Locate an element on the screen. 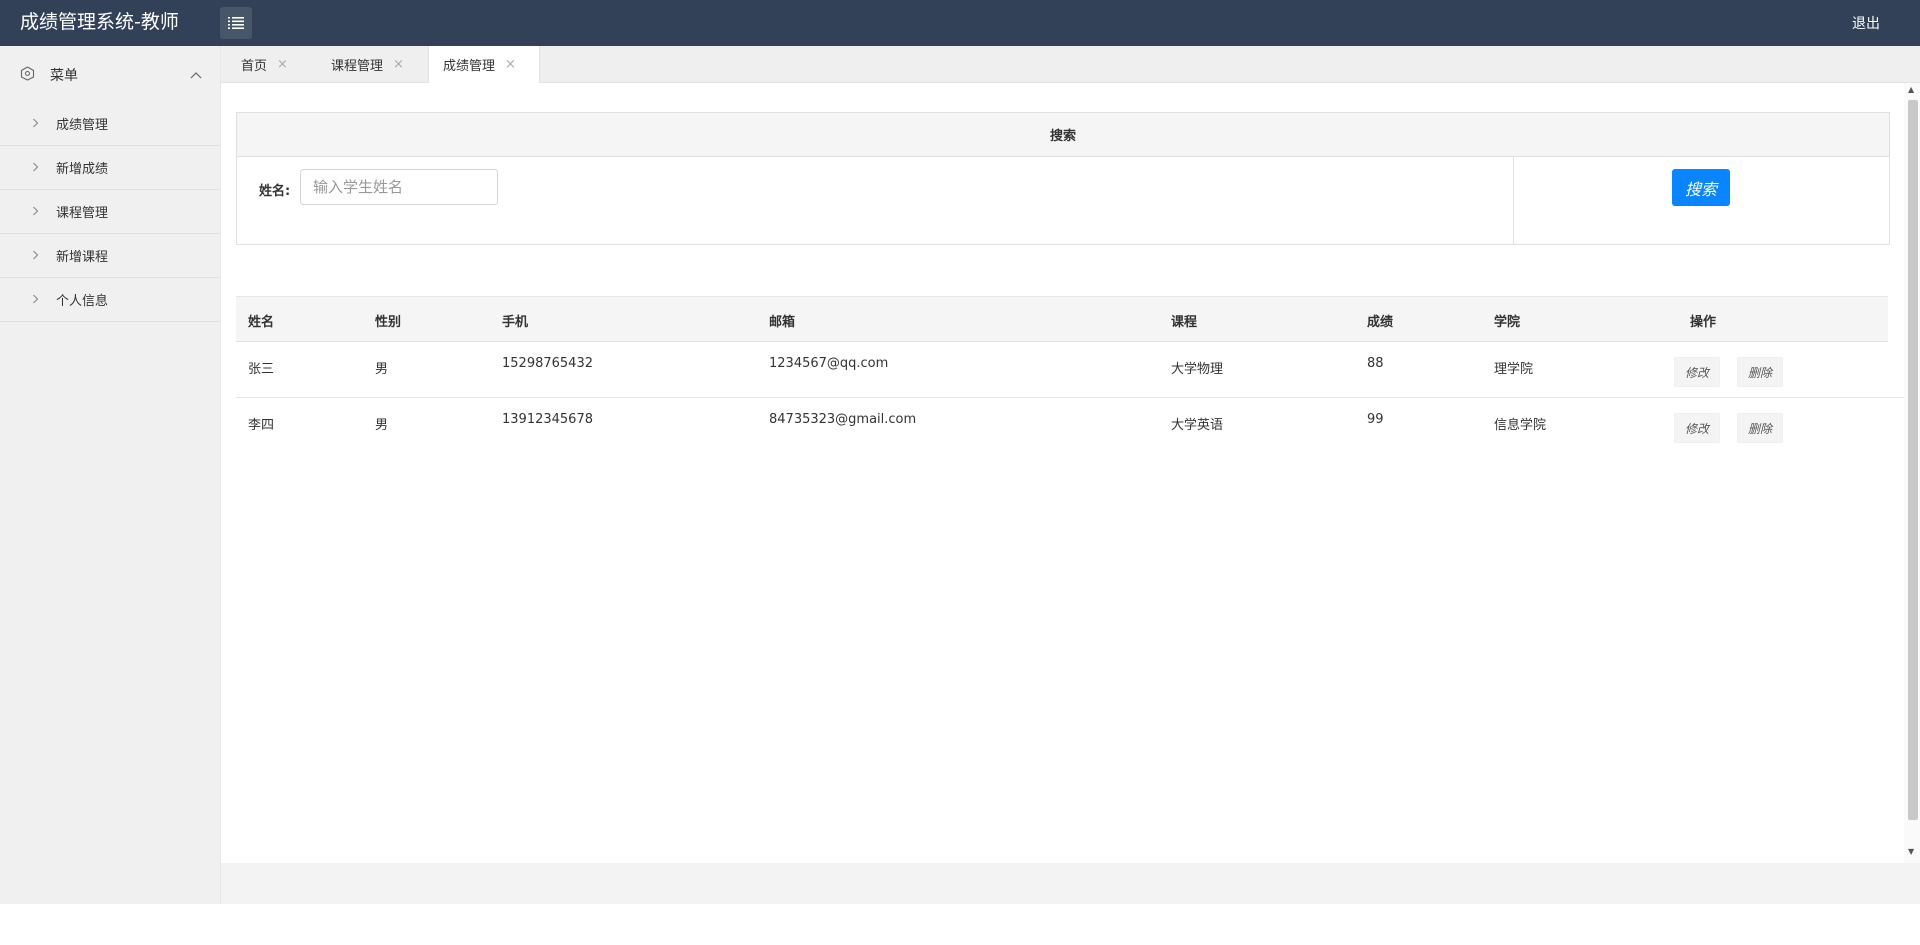  list-icon is located at coordinates (236, 23).